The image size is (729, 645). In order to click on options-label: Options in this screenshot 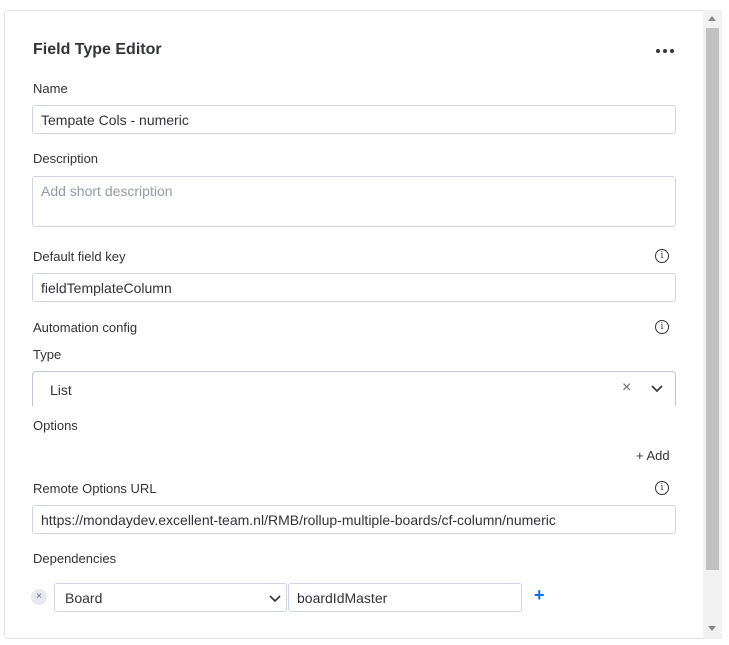, I will do `click(55, 425)`.